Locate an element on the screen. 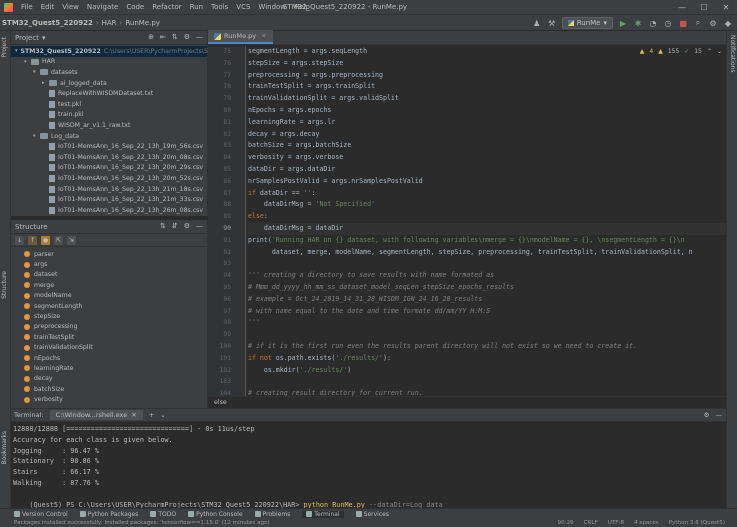 This screenshot has height=527, width=737. file-encoding: UTF-8 is located at coordinates (616, 523).